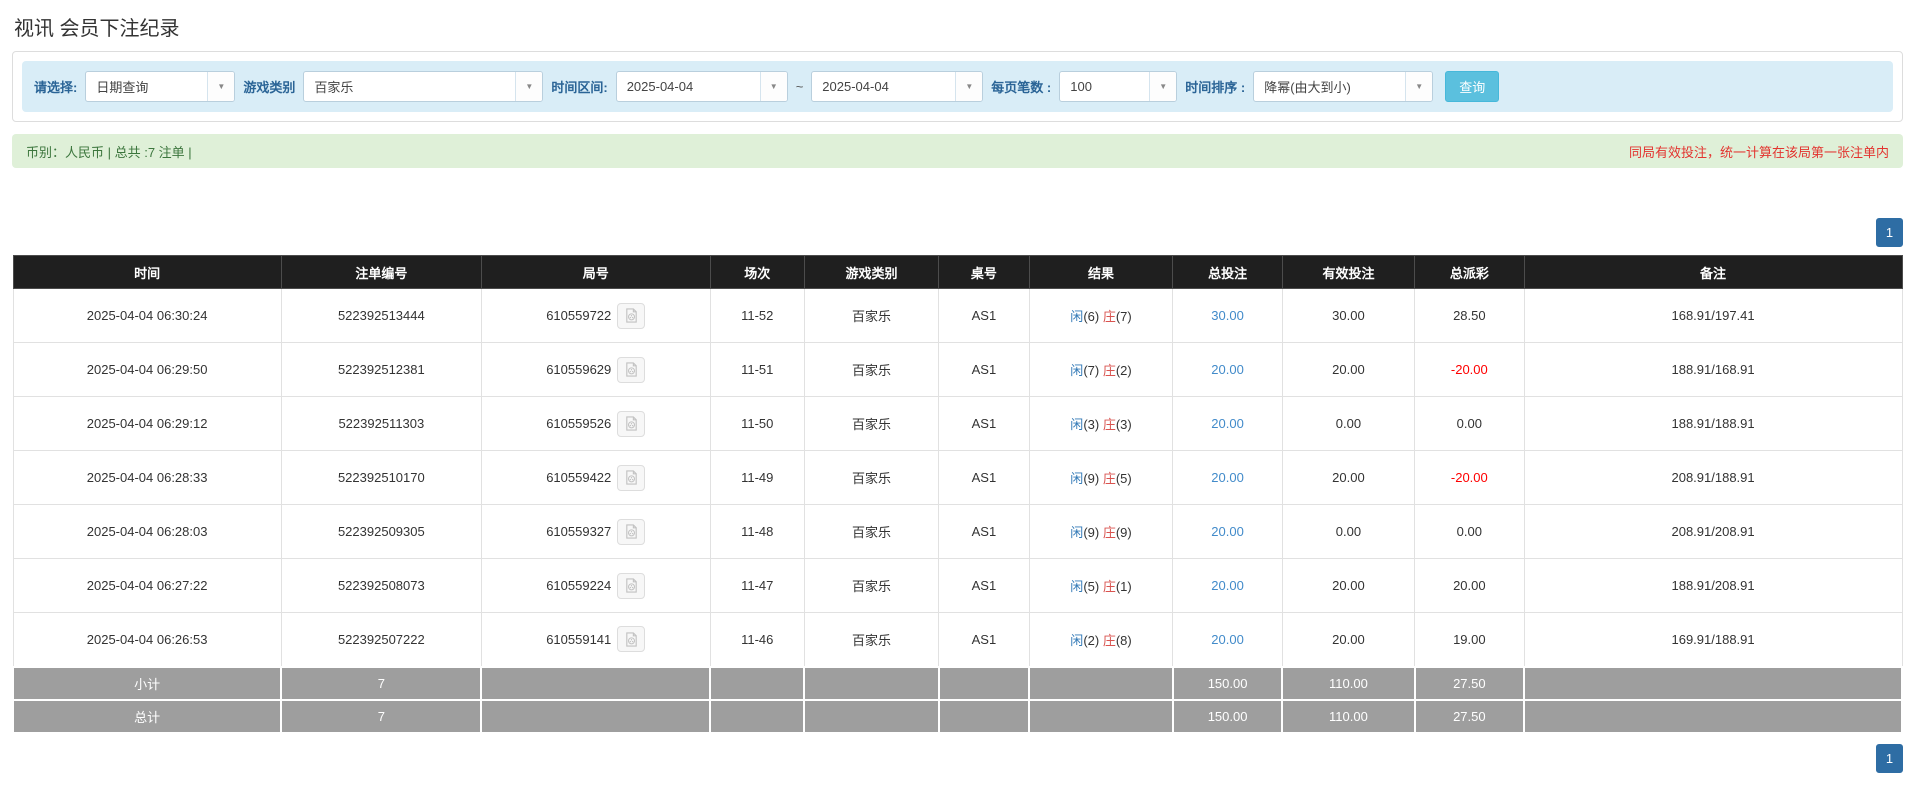 This screenshot has height=791, width=1915. I want to click on cell-payout: 0.00, so click(1469, 423).